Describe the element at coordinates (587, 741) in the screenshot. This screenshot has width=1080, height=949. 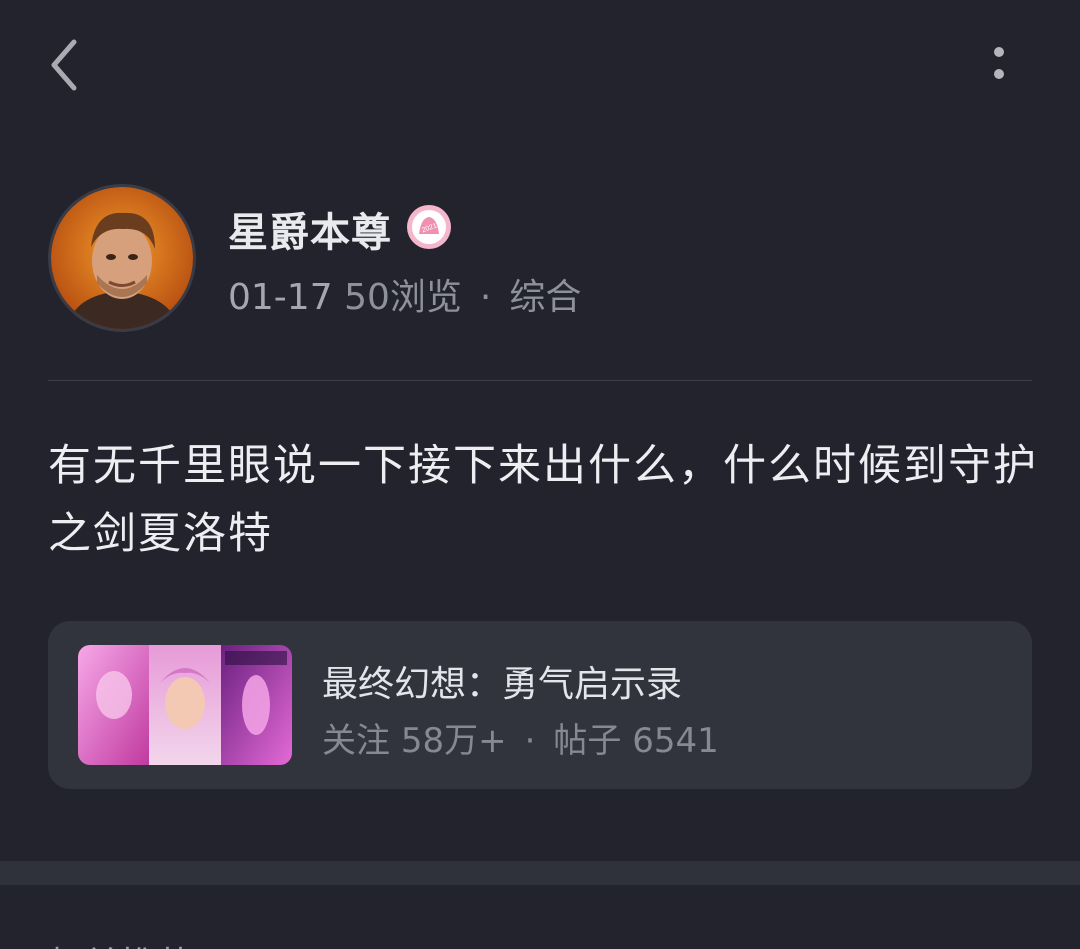
I see `posts-label: 帖子` at that location.